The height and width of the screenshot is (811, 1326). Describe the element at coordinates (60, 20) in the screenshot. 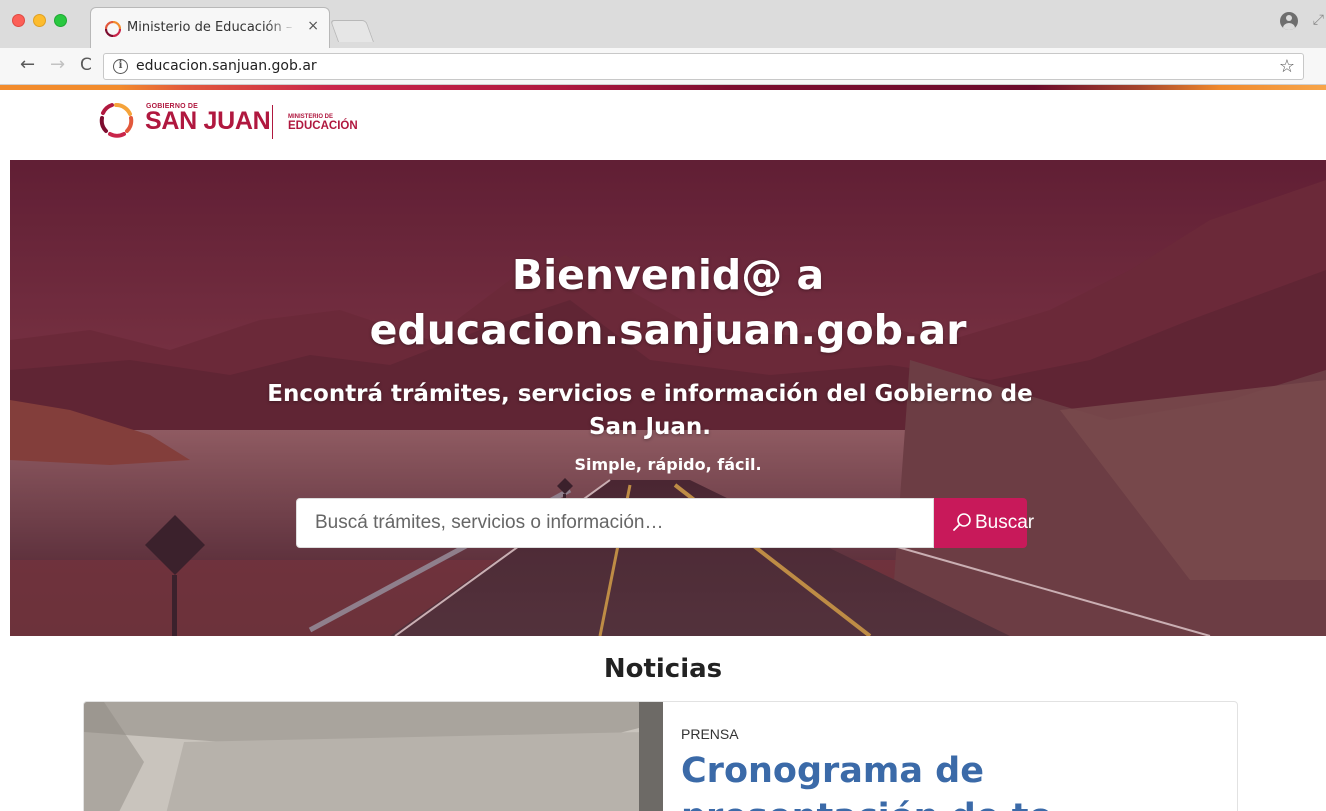

I see `zoom-window-button` at that location.